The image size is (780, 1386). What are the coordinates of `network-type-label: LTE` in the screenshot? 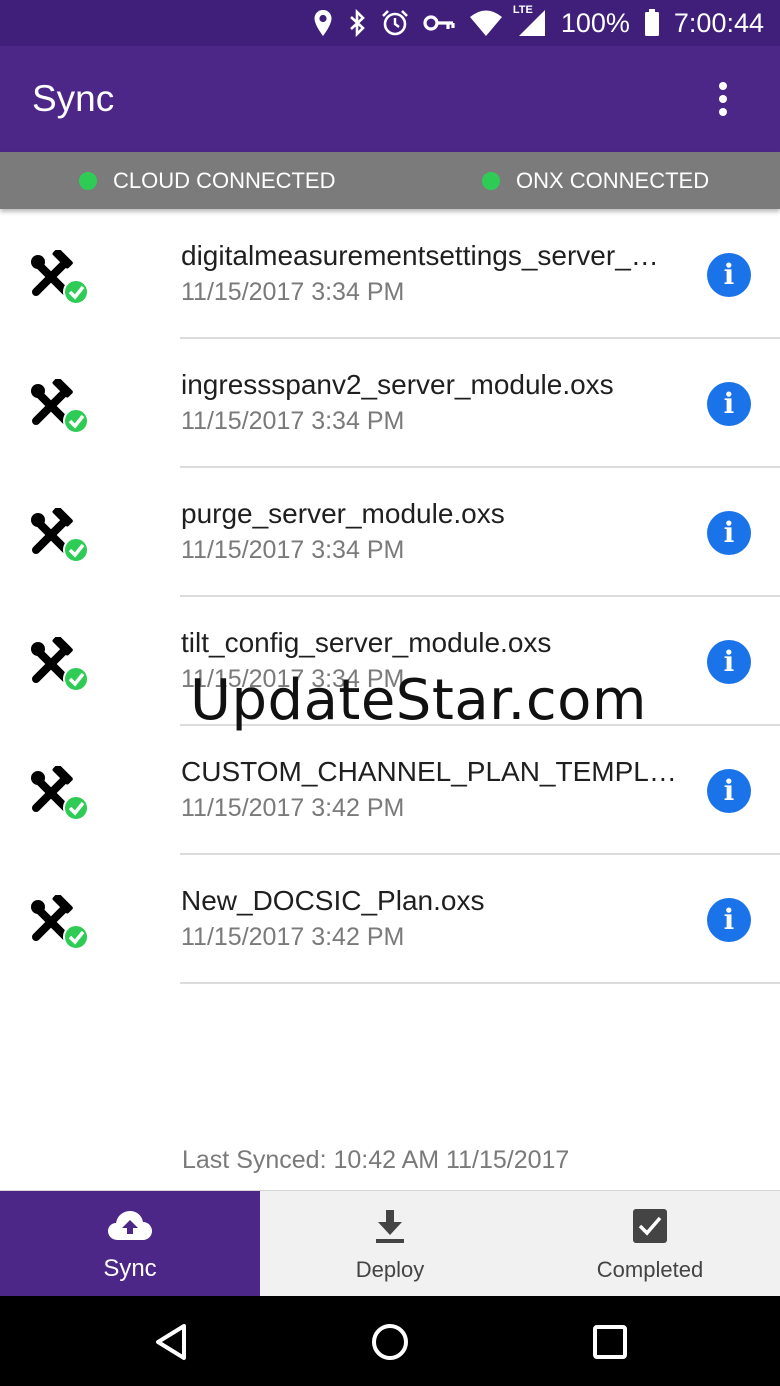 It's located at (522, 10).